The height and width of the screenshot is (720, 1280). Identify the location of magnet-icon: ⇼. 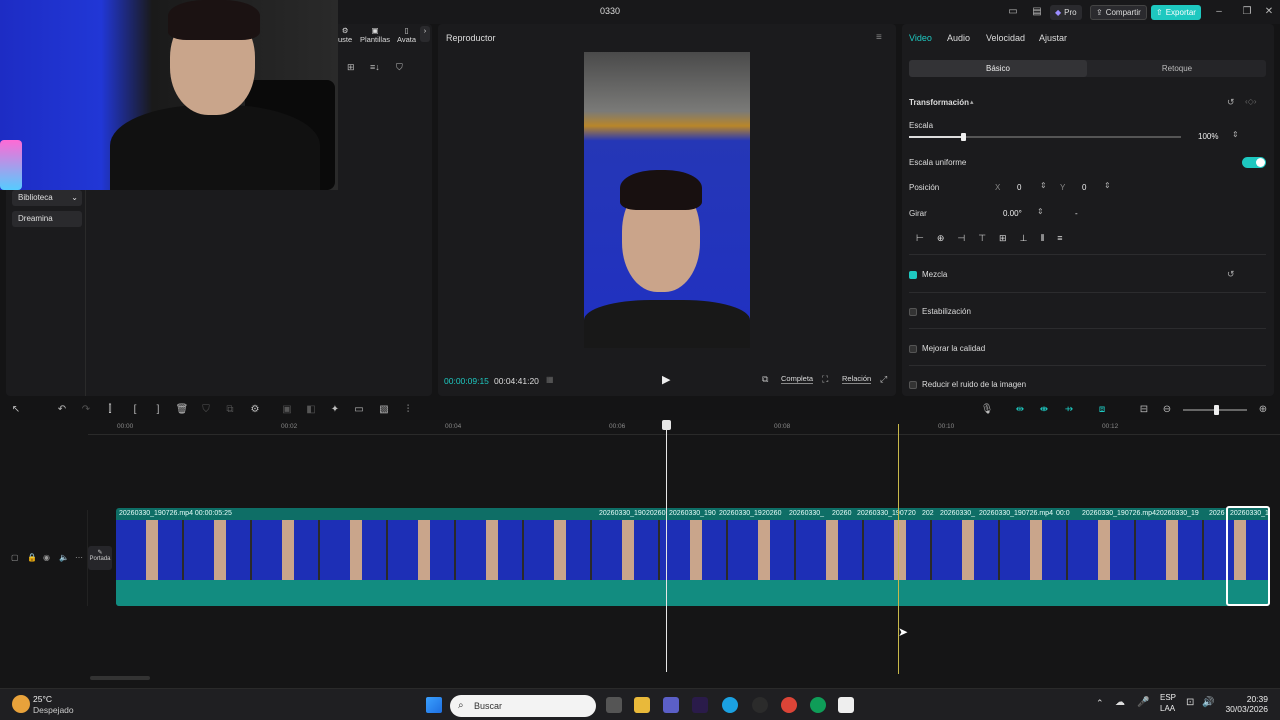
(1044, 409).